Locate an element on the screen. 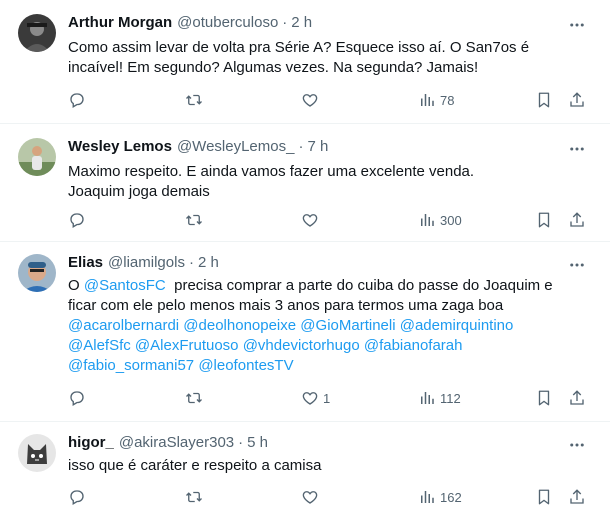 The image size is (610, 529). mention-link: @fabio_sormani57 is located at coordinates (131, 365).